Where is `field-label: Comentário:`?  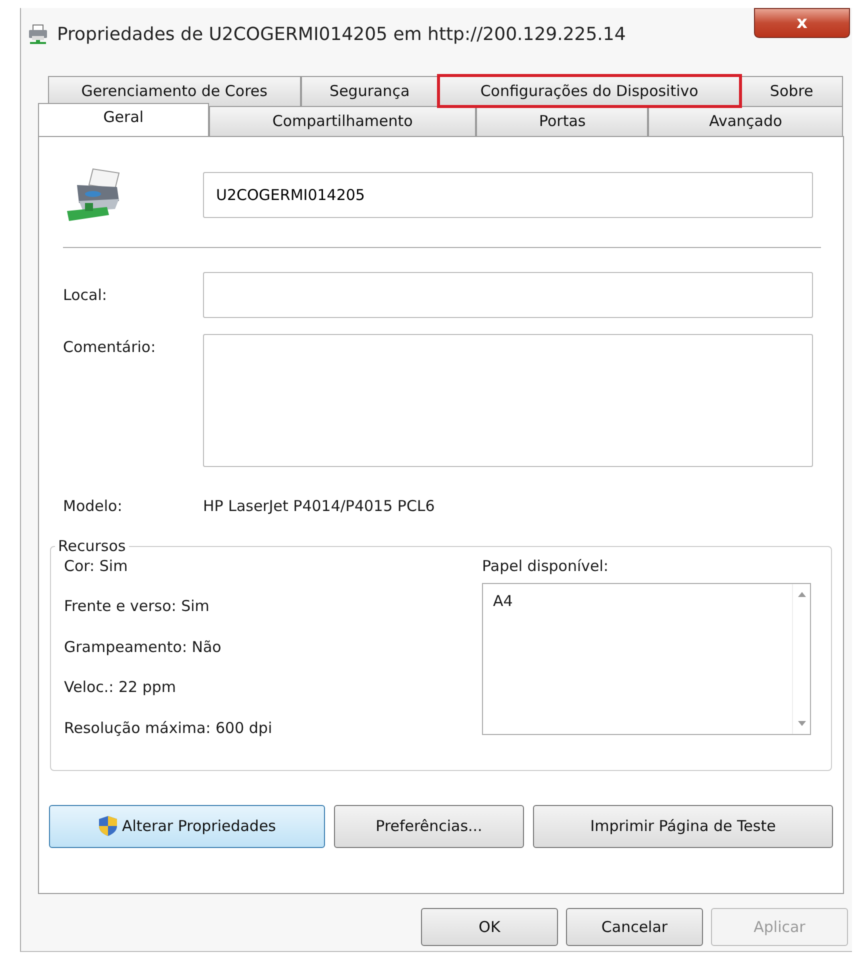
field-label: Comentário: is located at coordinates (110, 347).